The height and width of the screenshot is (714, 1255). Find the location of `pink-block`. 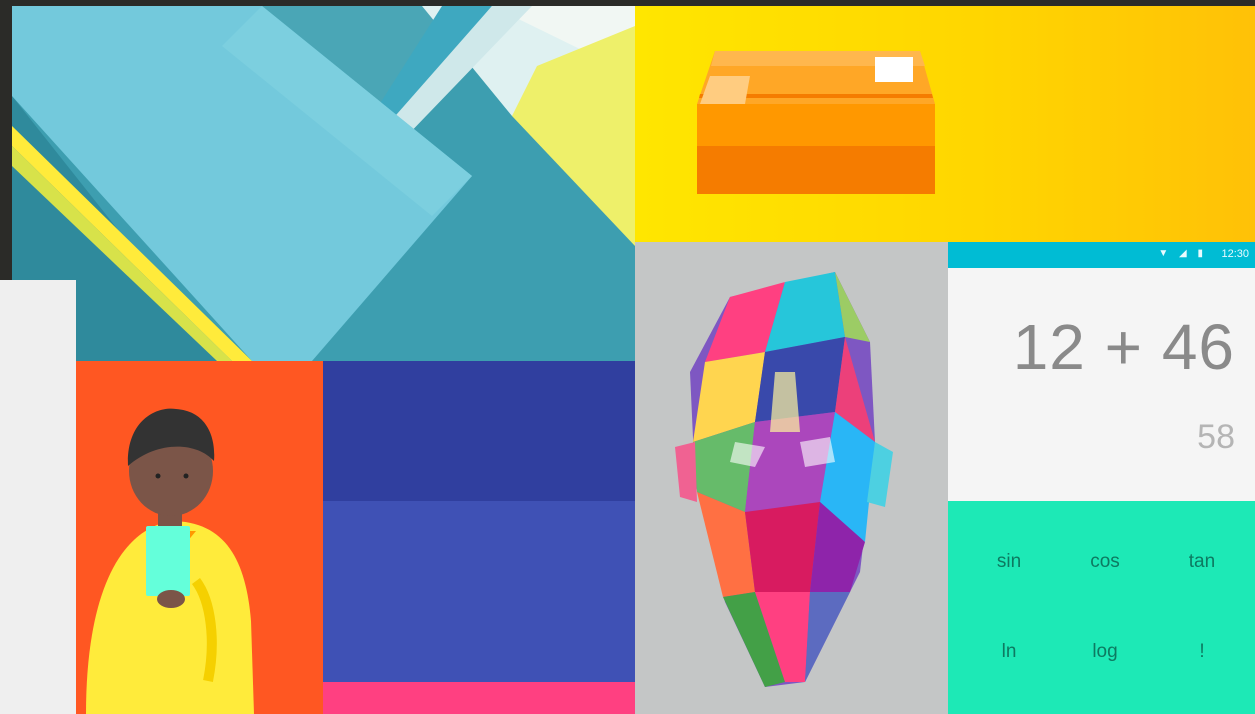

pink-block is located at coordinates (479, 698).